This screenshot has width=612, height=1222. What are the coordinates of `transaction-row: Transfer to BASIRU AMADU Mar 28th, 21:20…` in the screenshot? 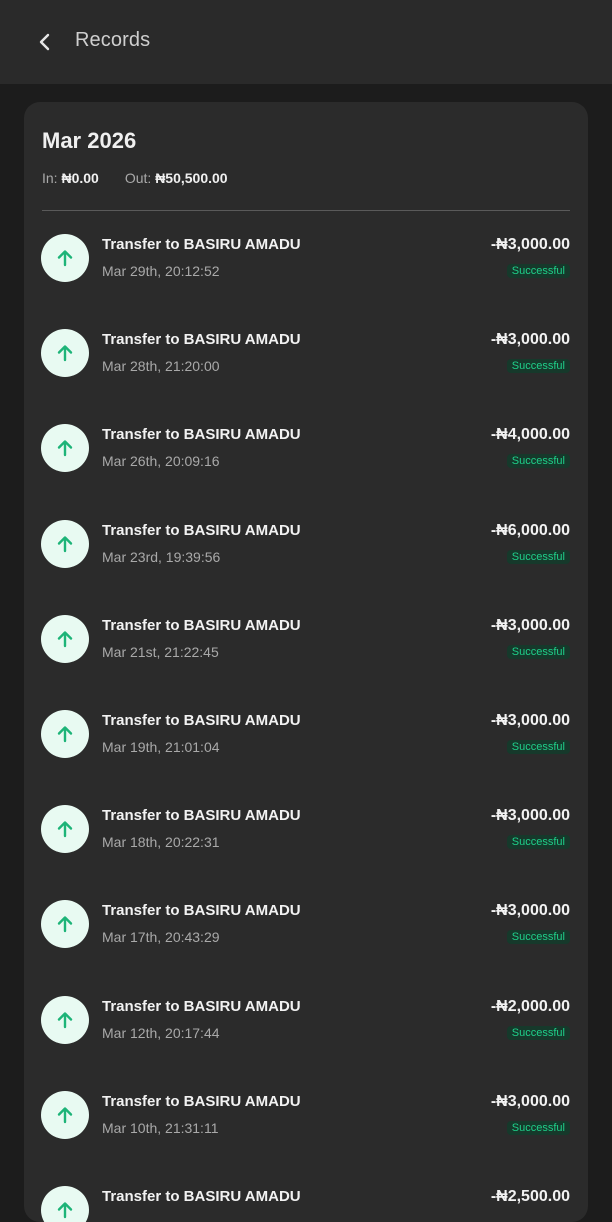 It's located at (306, 354).